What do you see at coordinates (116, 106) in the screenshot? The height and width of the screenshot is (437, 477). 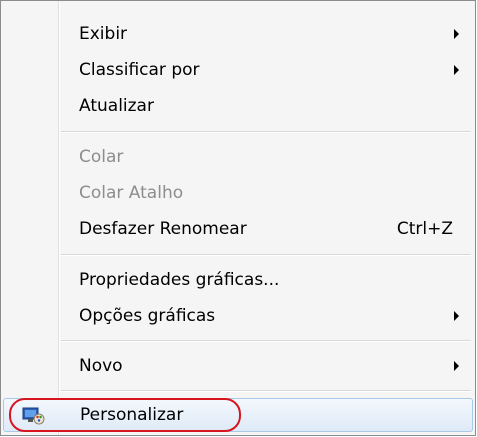 I see `menu-item-label: Atualizar` at bounding box center [116, 106].